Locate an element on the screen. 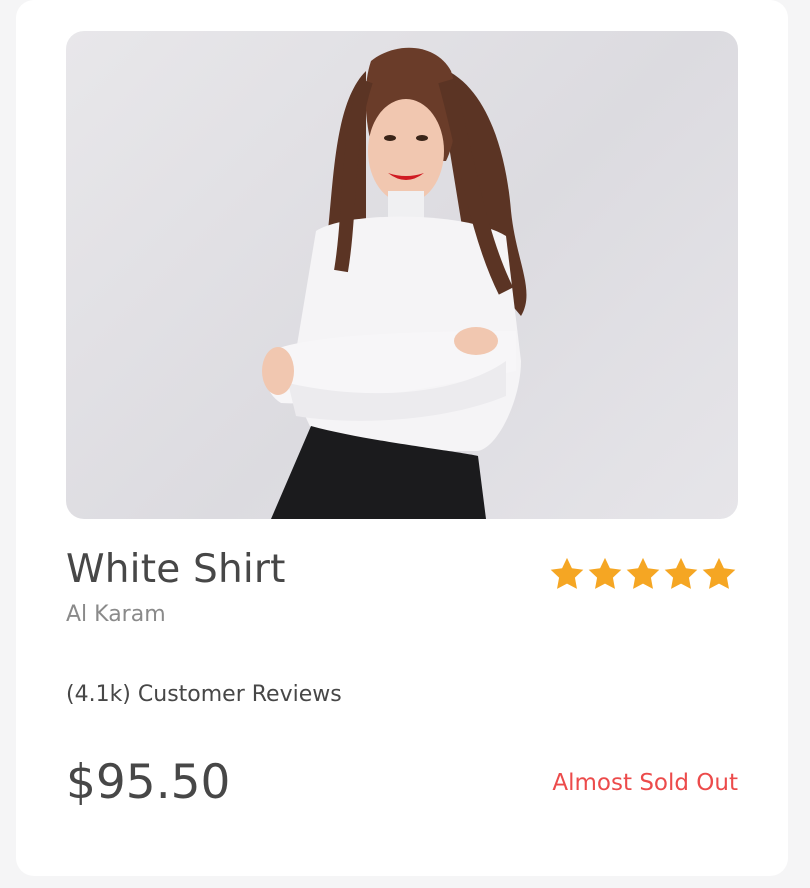 This screenshot has height=888, width=810. customer-reviews-link: (4.1k) Customer Reviews is located at coordinates (204, 694).